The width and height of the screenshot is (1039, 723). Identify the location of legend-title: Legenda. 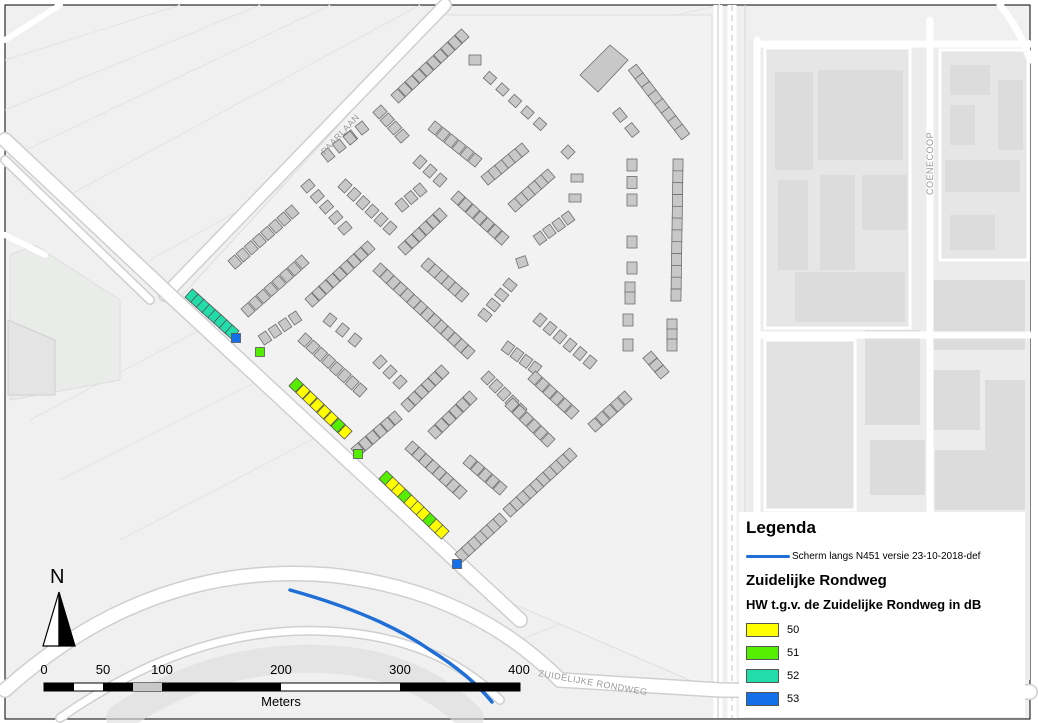
(781, 527).